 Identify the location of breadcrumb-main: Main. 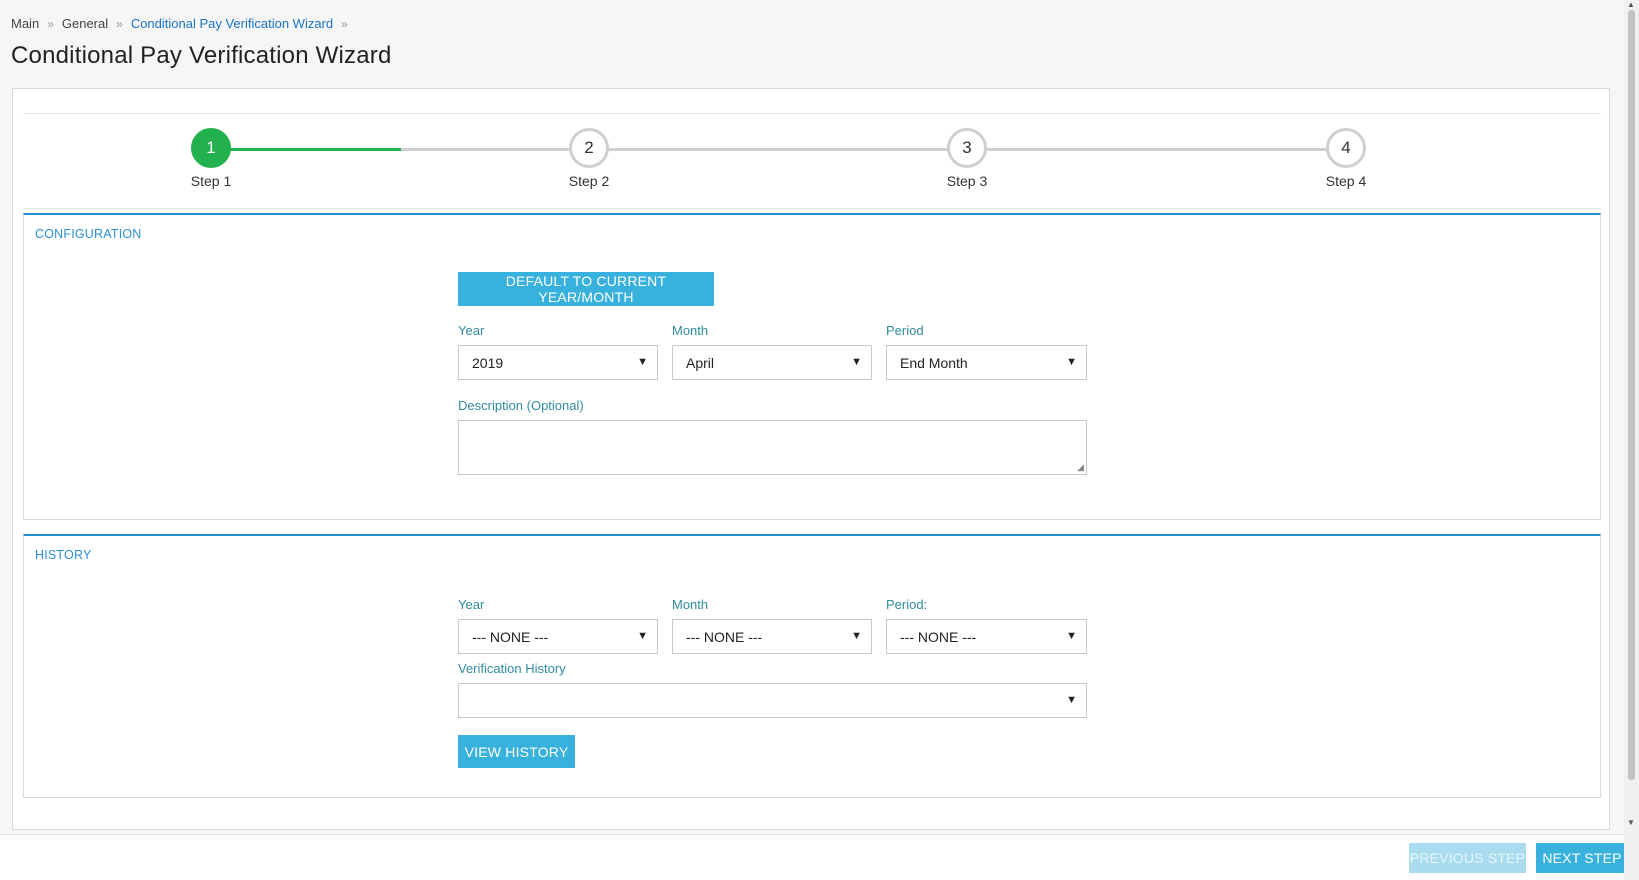
(25, 23).